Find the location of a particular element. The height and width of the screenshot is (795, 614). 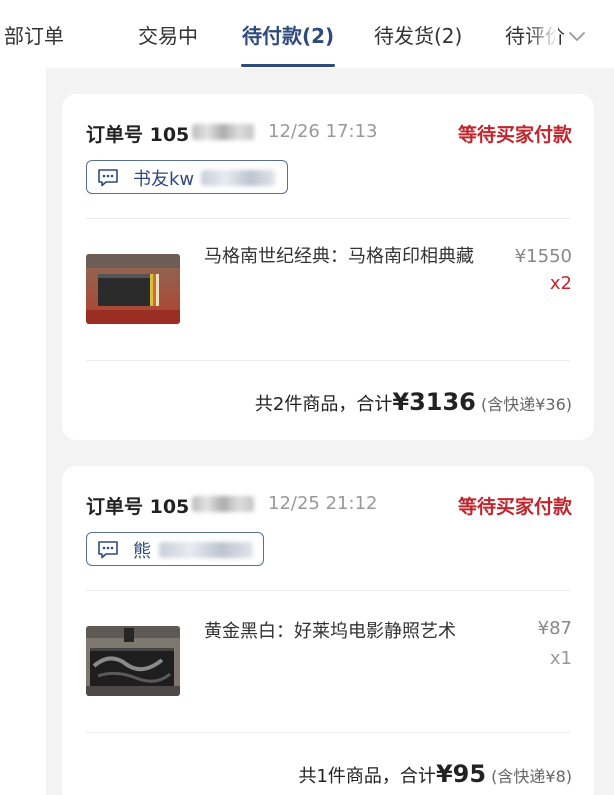

buyer-name: 熊 is located at coordinates (142, 551).